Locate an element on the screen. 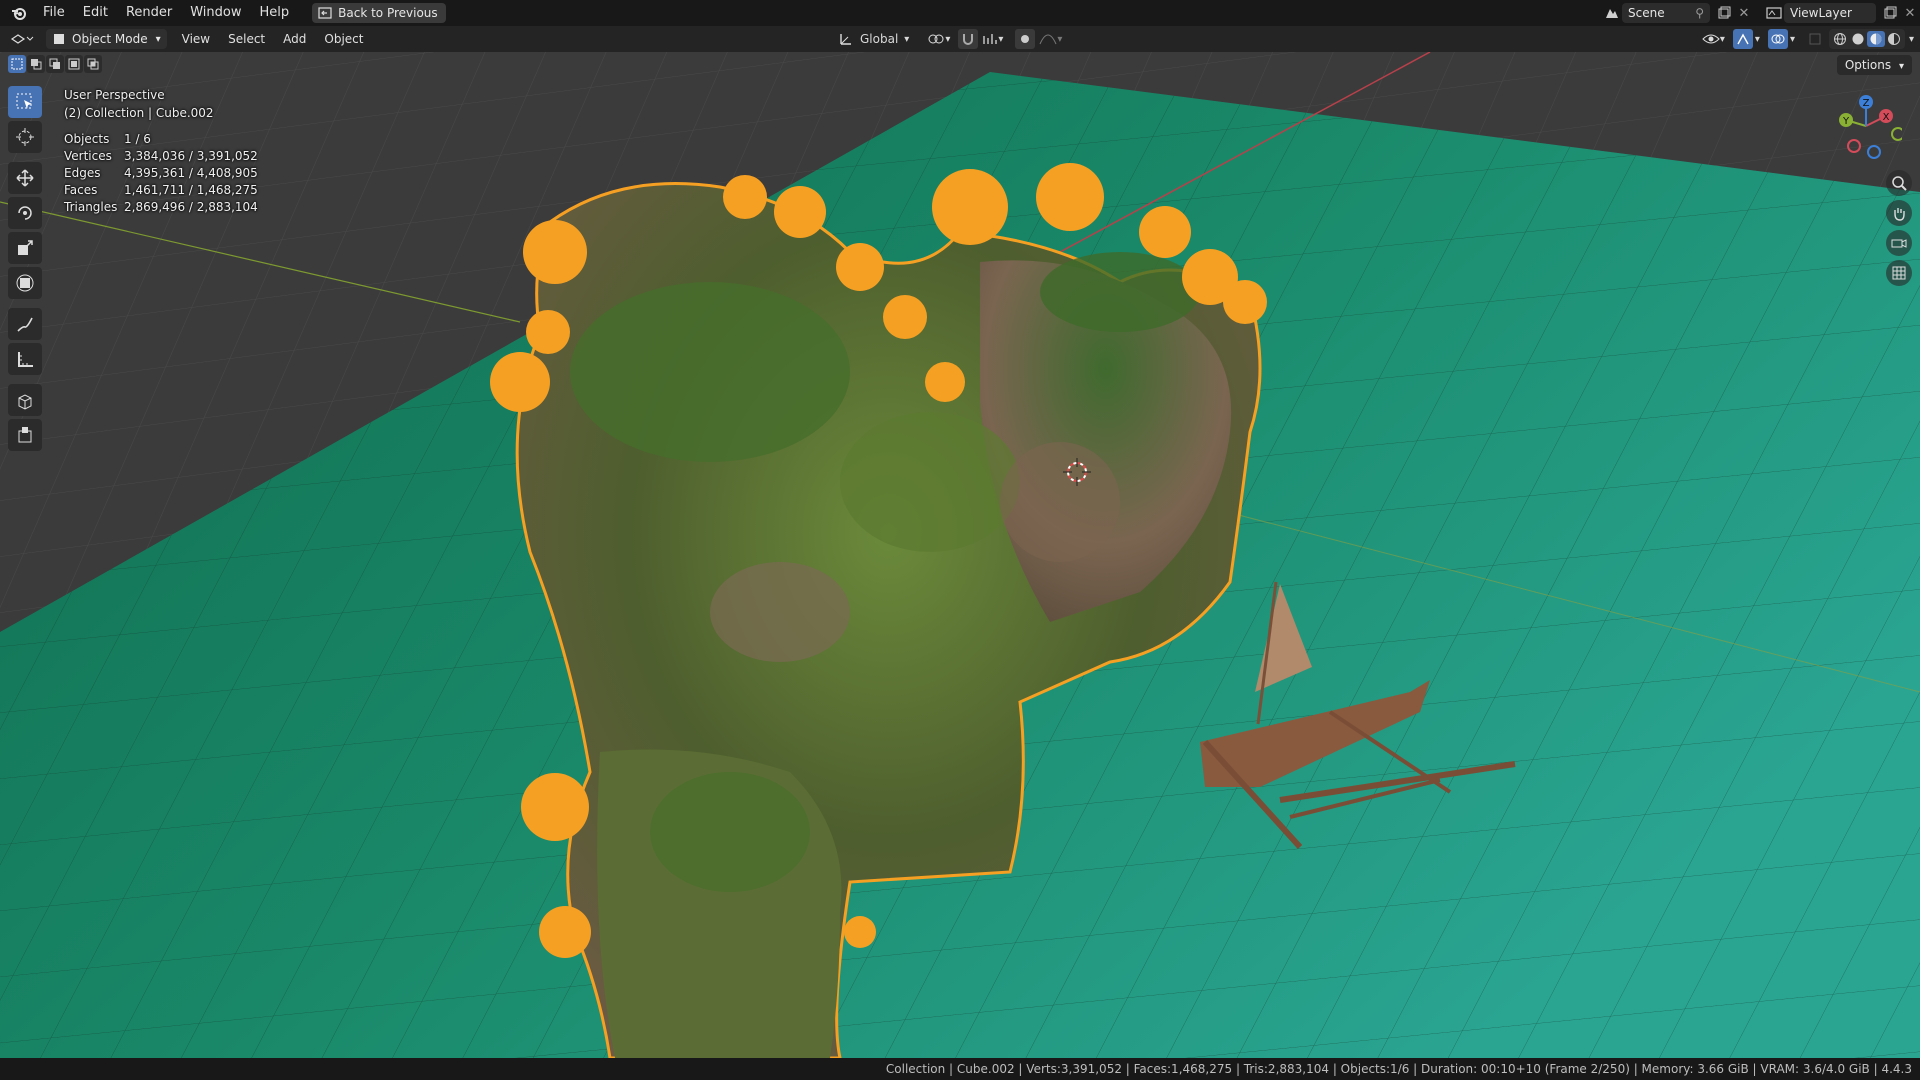 This screenshot has height=1080, width=1920. stats-row-faces: Faces 1,461,711 / 1,468,275 is located at coordinates (161, 190).